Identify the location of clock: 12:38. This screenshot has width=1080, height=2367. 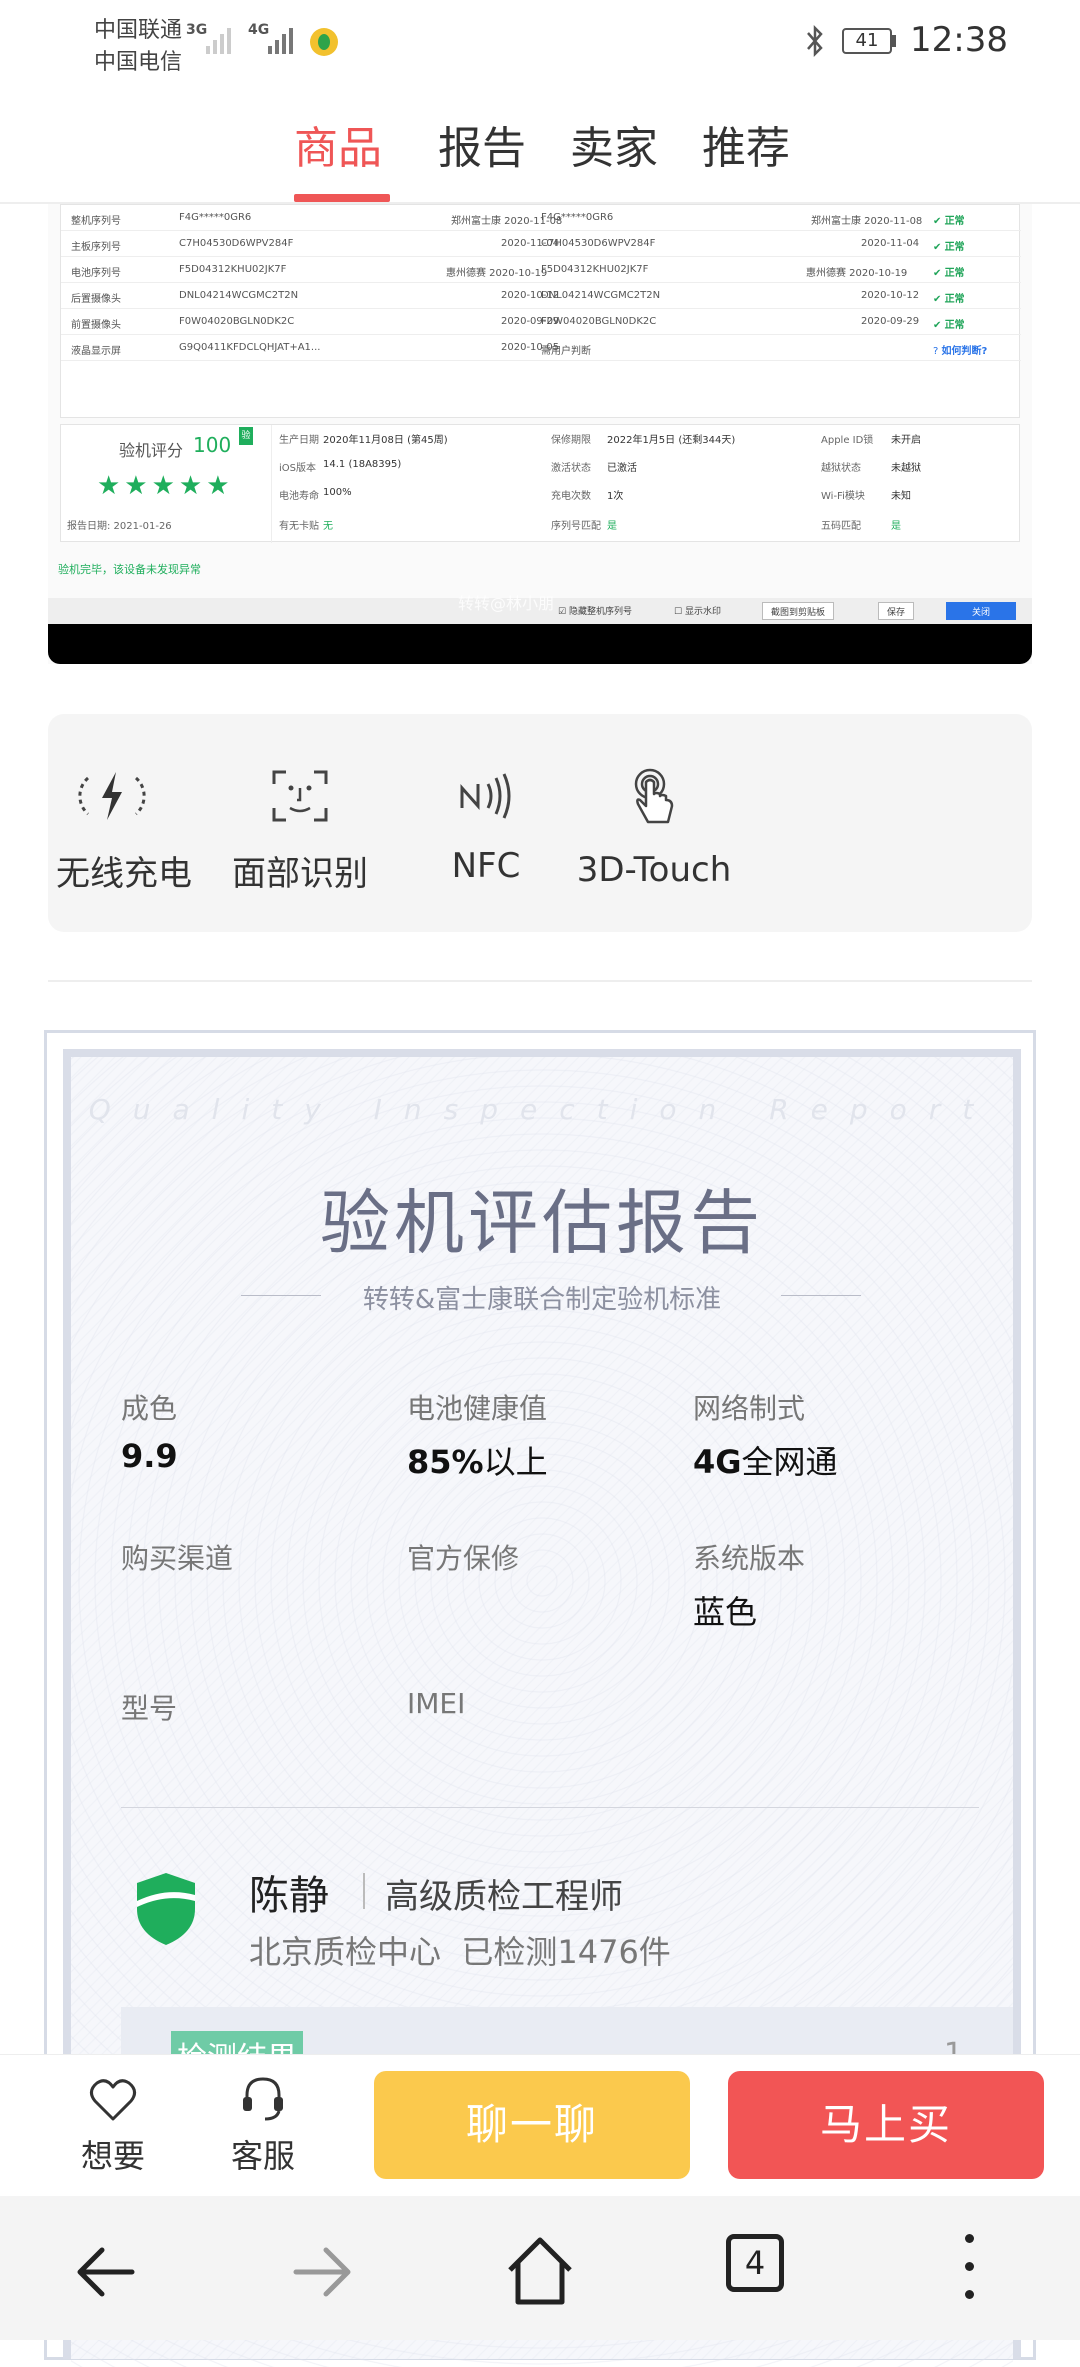
(959, 40).